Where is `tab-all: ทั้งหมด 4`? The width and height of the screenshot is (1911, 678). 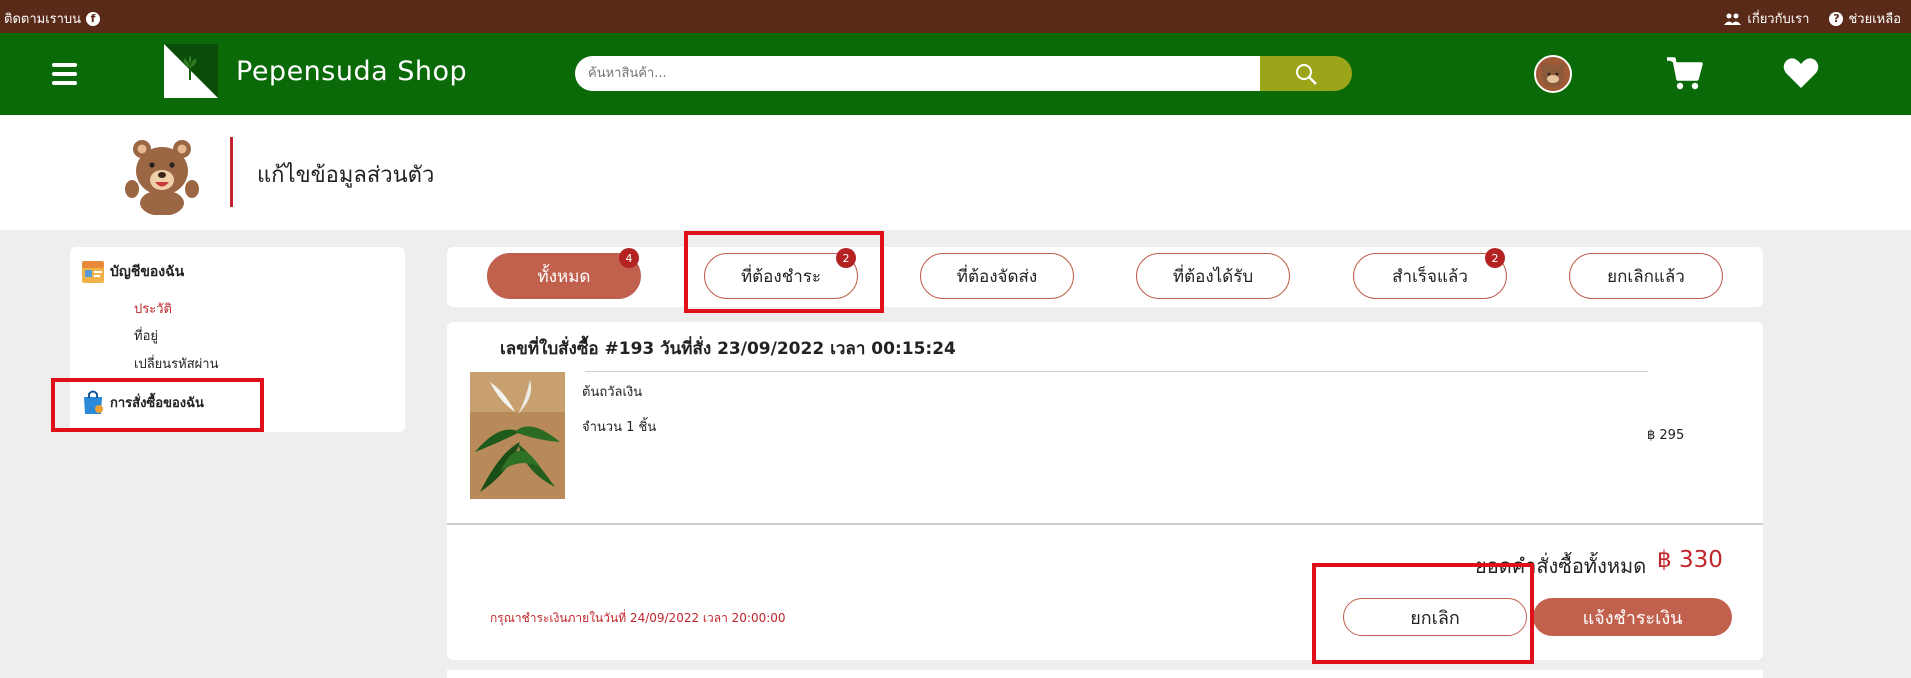 tab-all: ทั้งหมด 4 is located at coordinates (564, 273).